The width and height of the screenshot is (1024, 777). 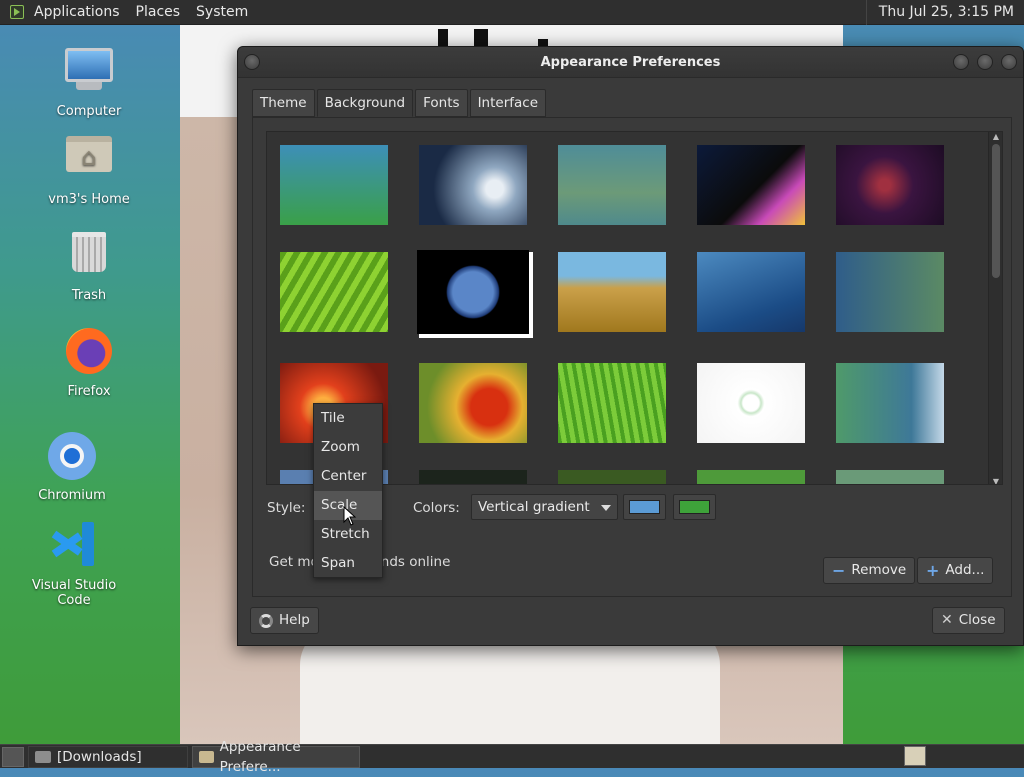 What do you see at coordinates (944, 12) in the screenshot?
I see `clock: Thu Jul 25, 3:15 PM` at bounding box center [944, 12].